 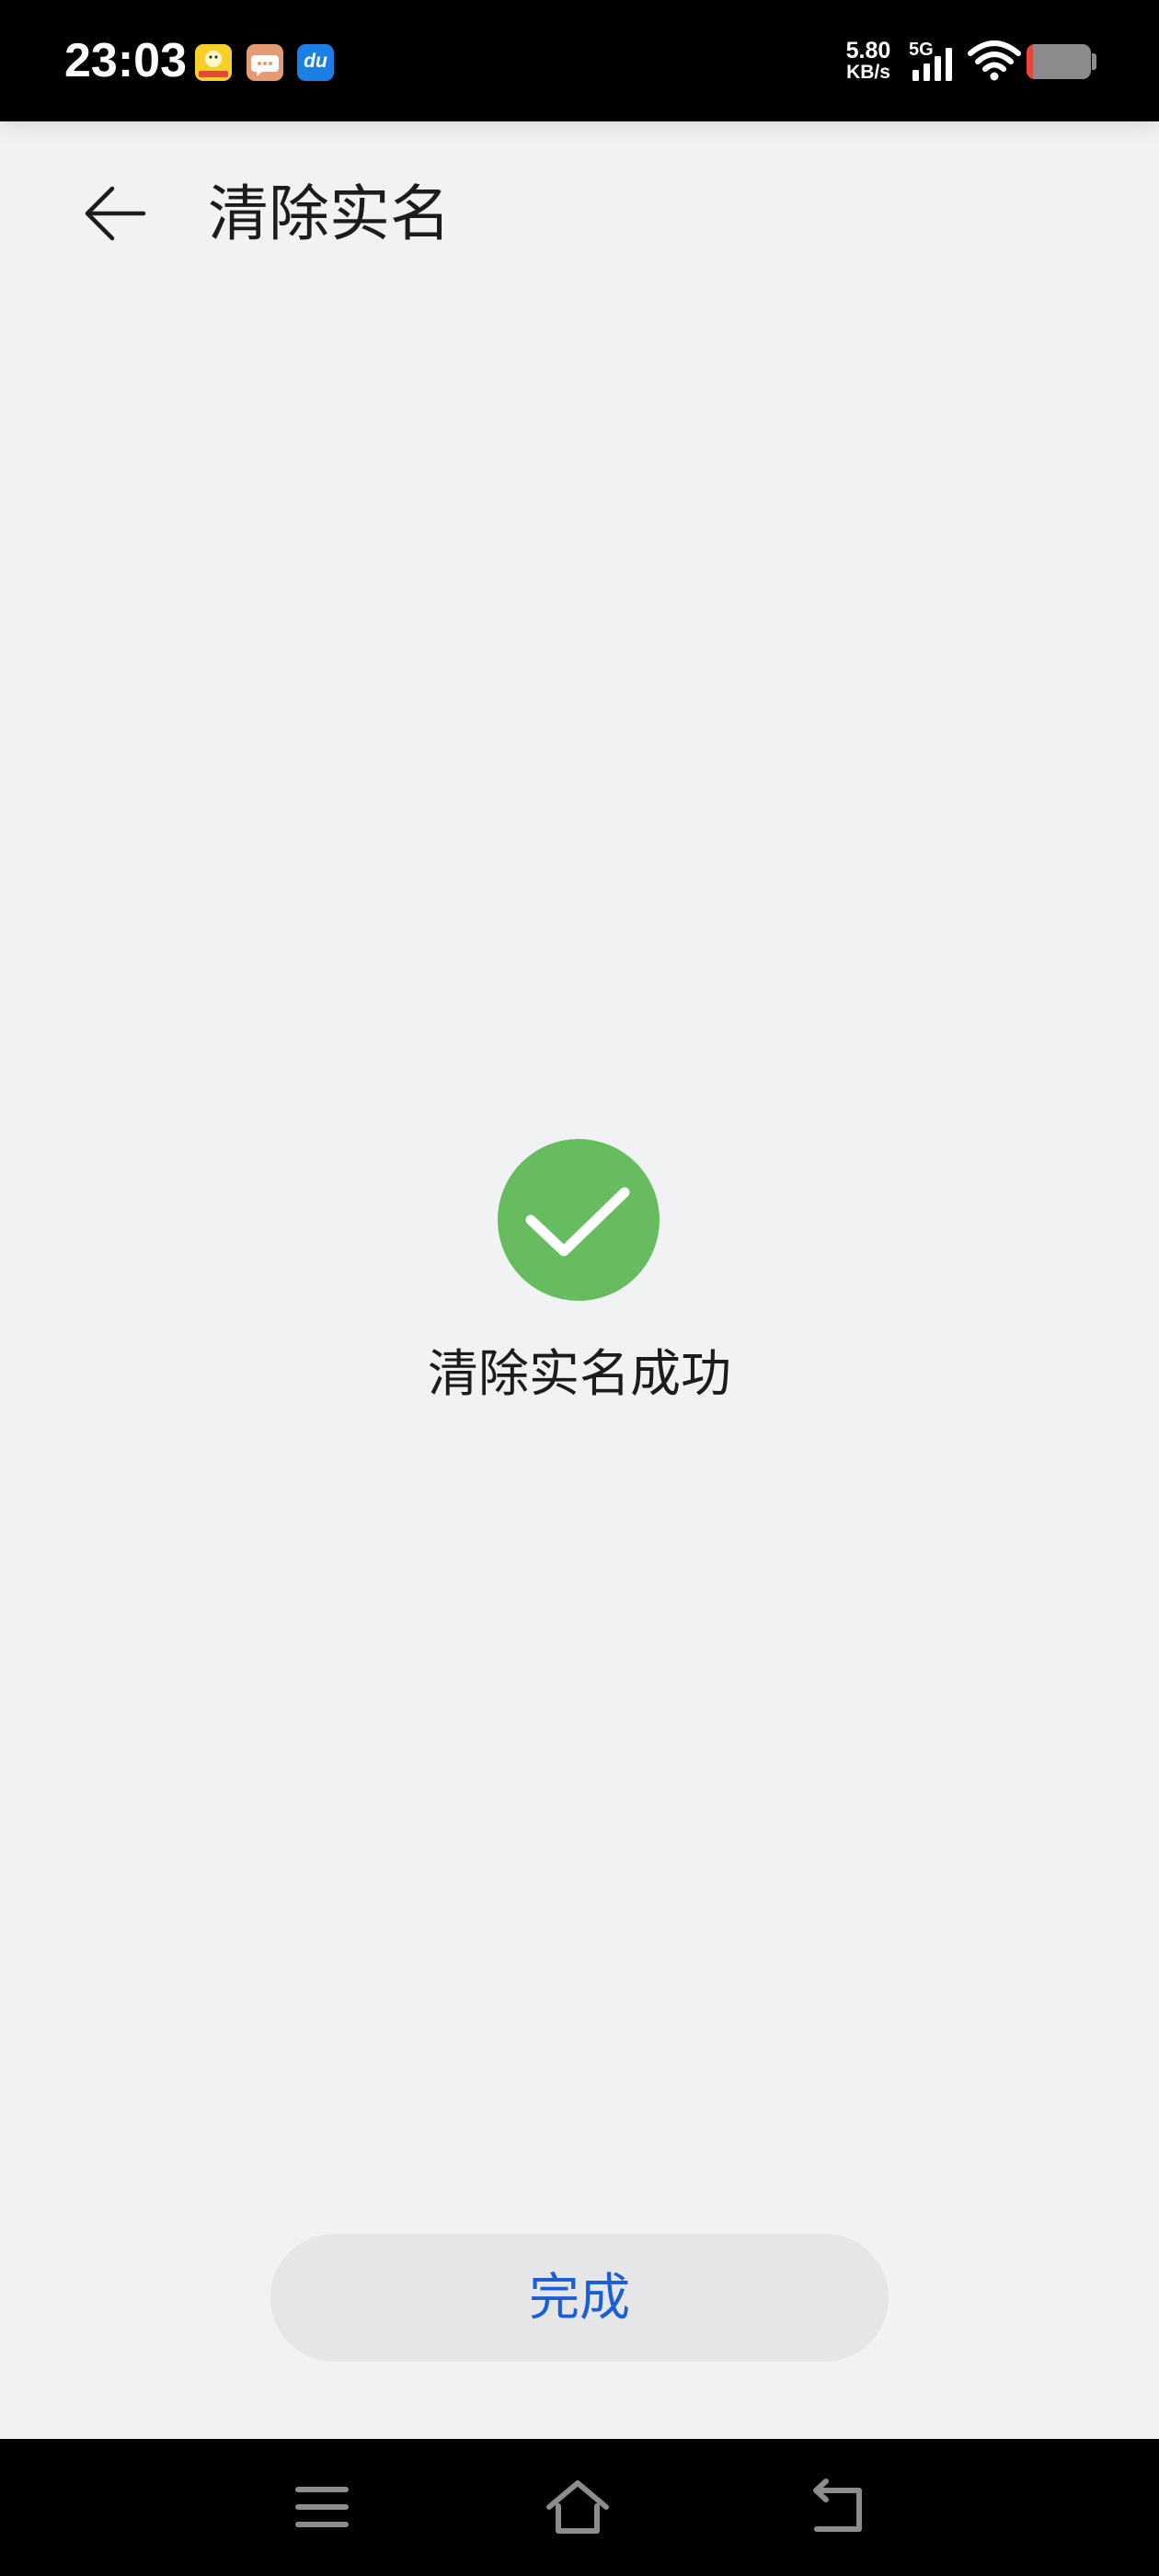 I want to click on du-app-icon-text: du, so click(x=315, y=61).